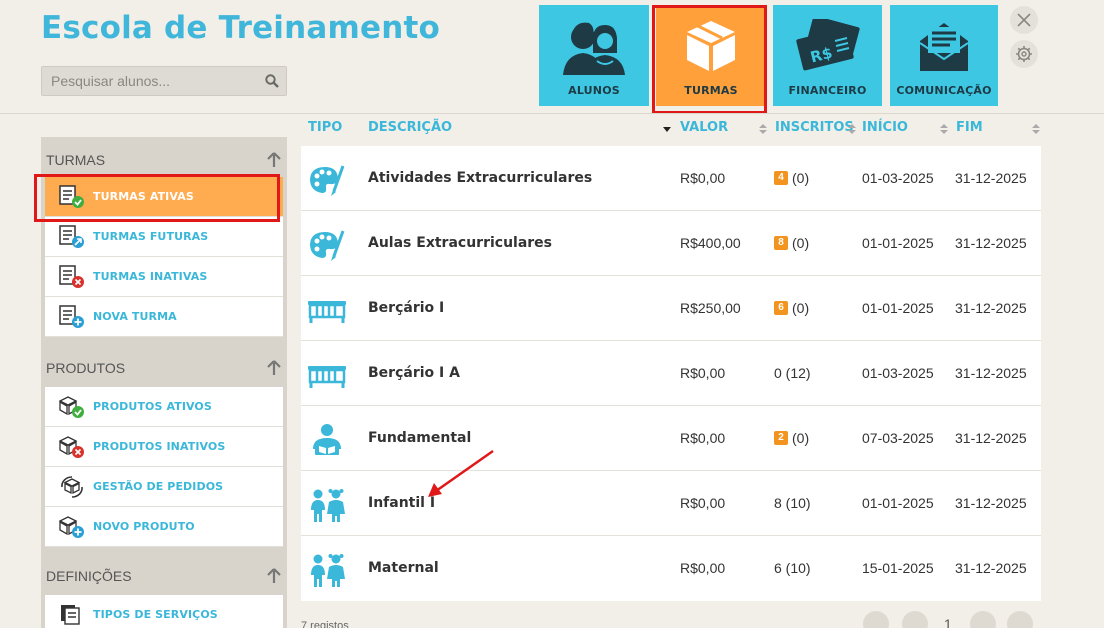 The image size is (1104, 628). I want to click on sidebar-item-label: PRODUTOS INATIVOS, so click(159, 446).